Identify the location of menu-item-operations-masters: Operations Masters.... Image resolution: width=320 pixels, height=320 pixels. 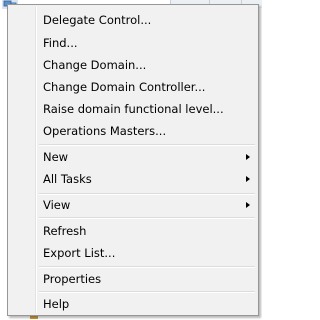
(133, 131).